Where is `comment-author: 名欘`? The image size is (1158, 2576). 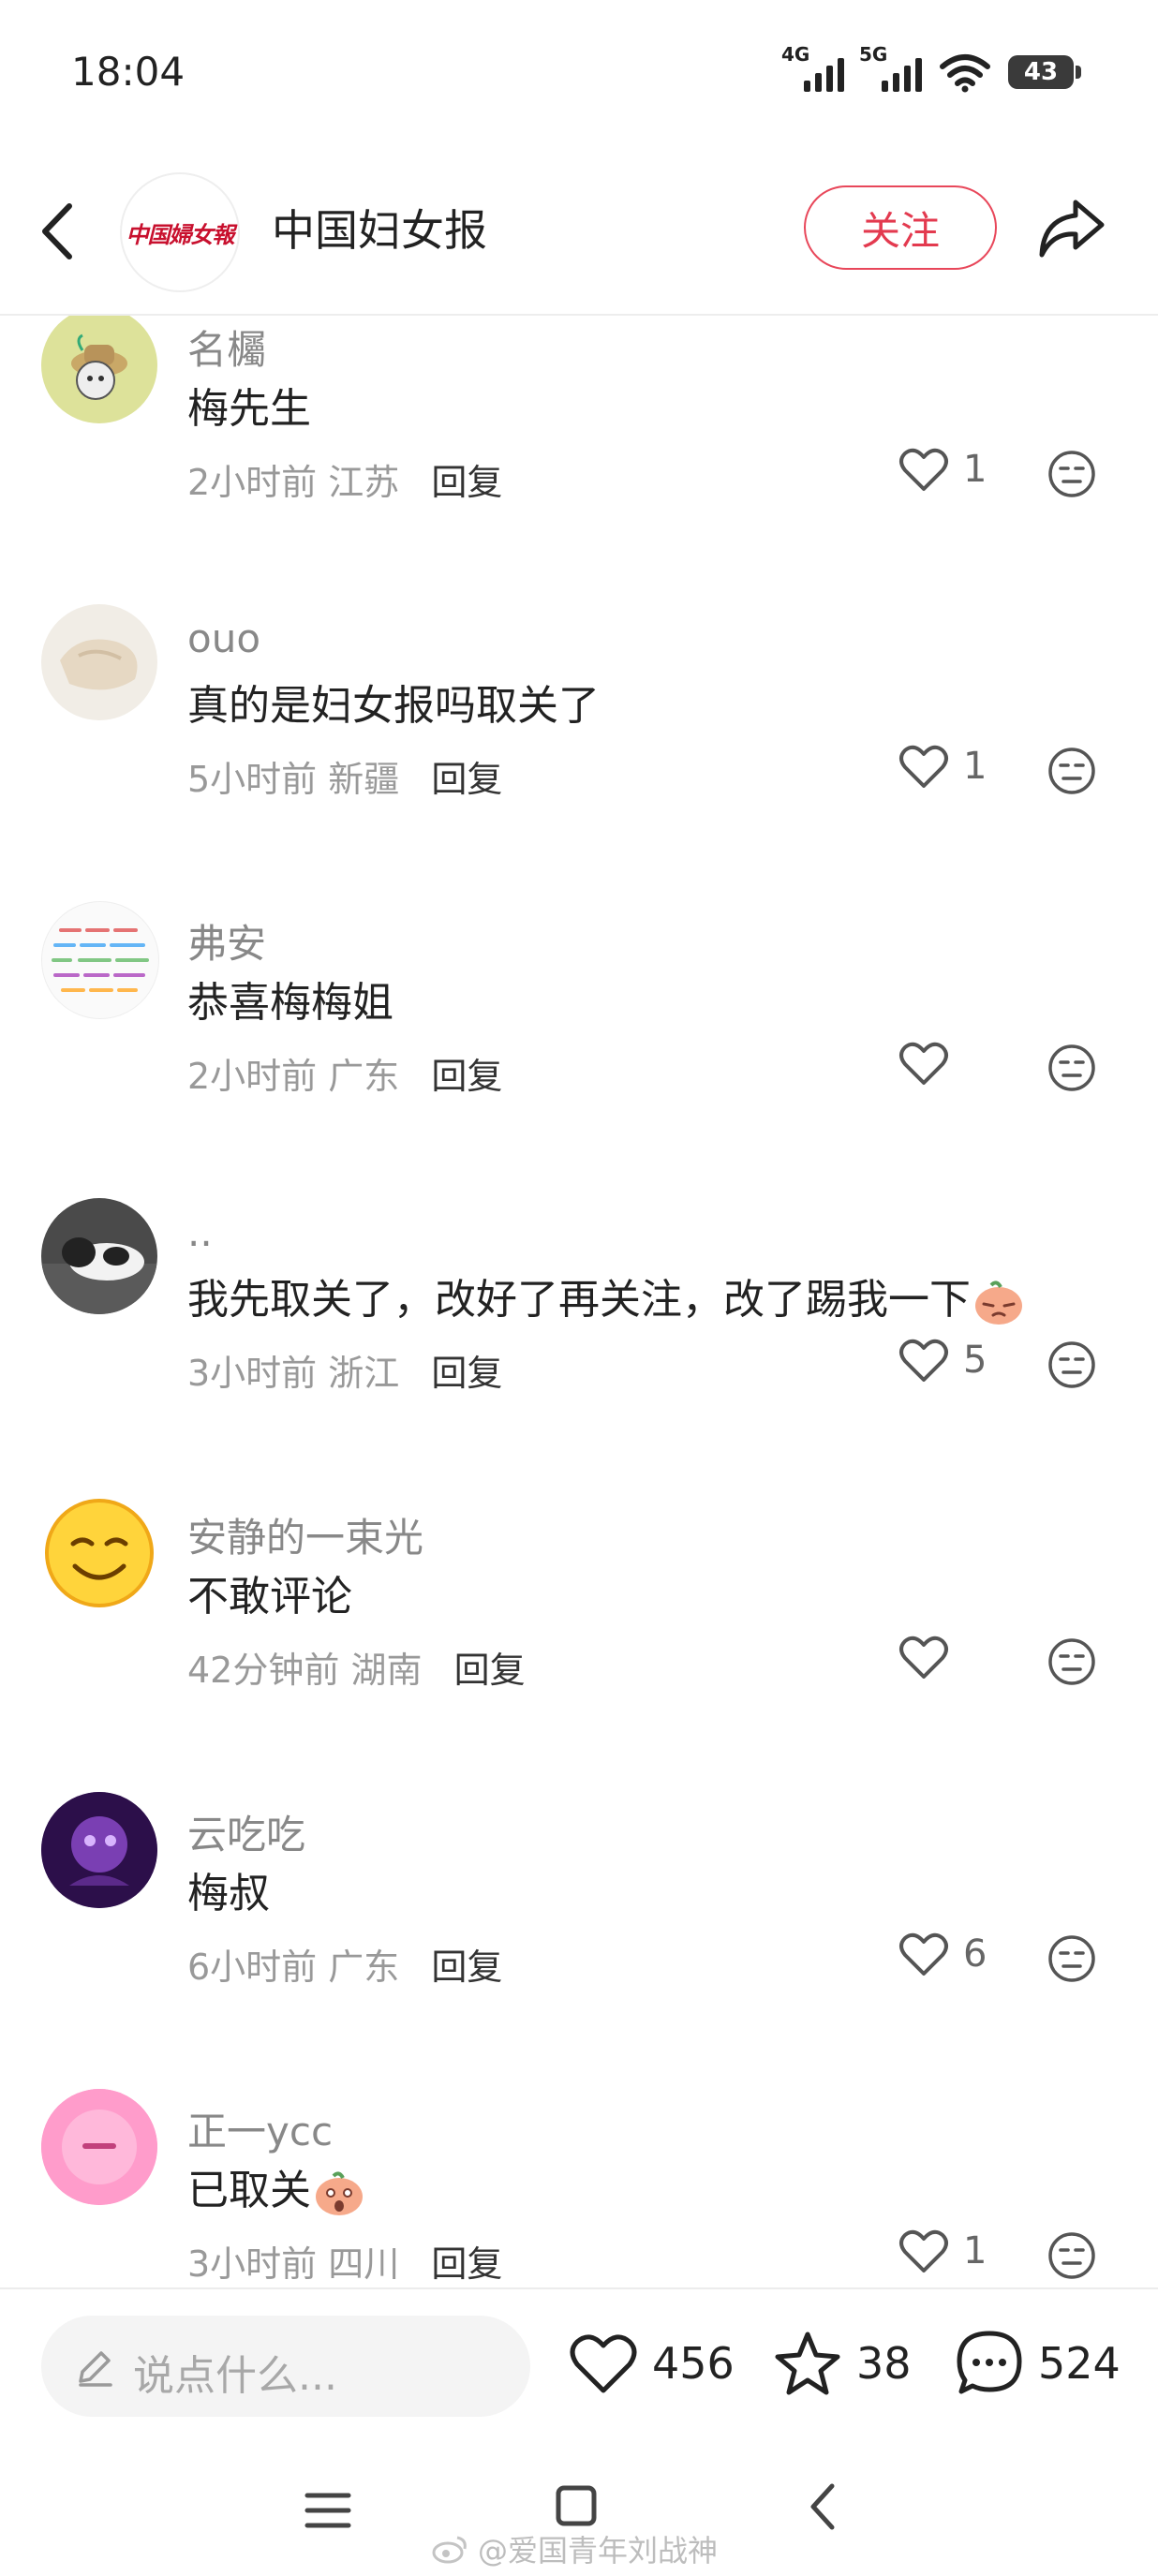
comment-author: 名欘 is located at coordinates (226, 347).